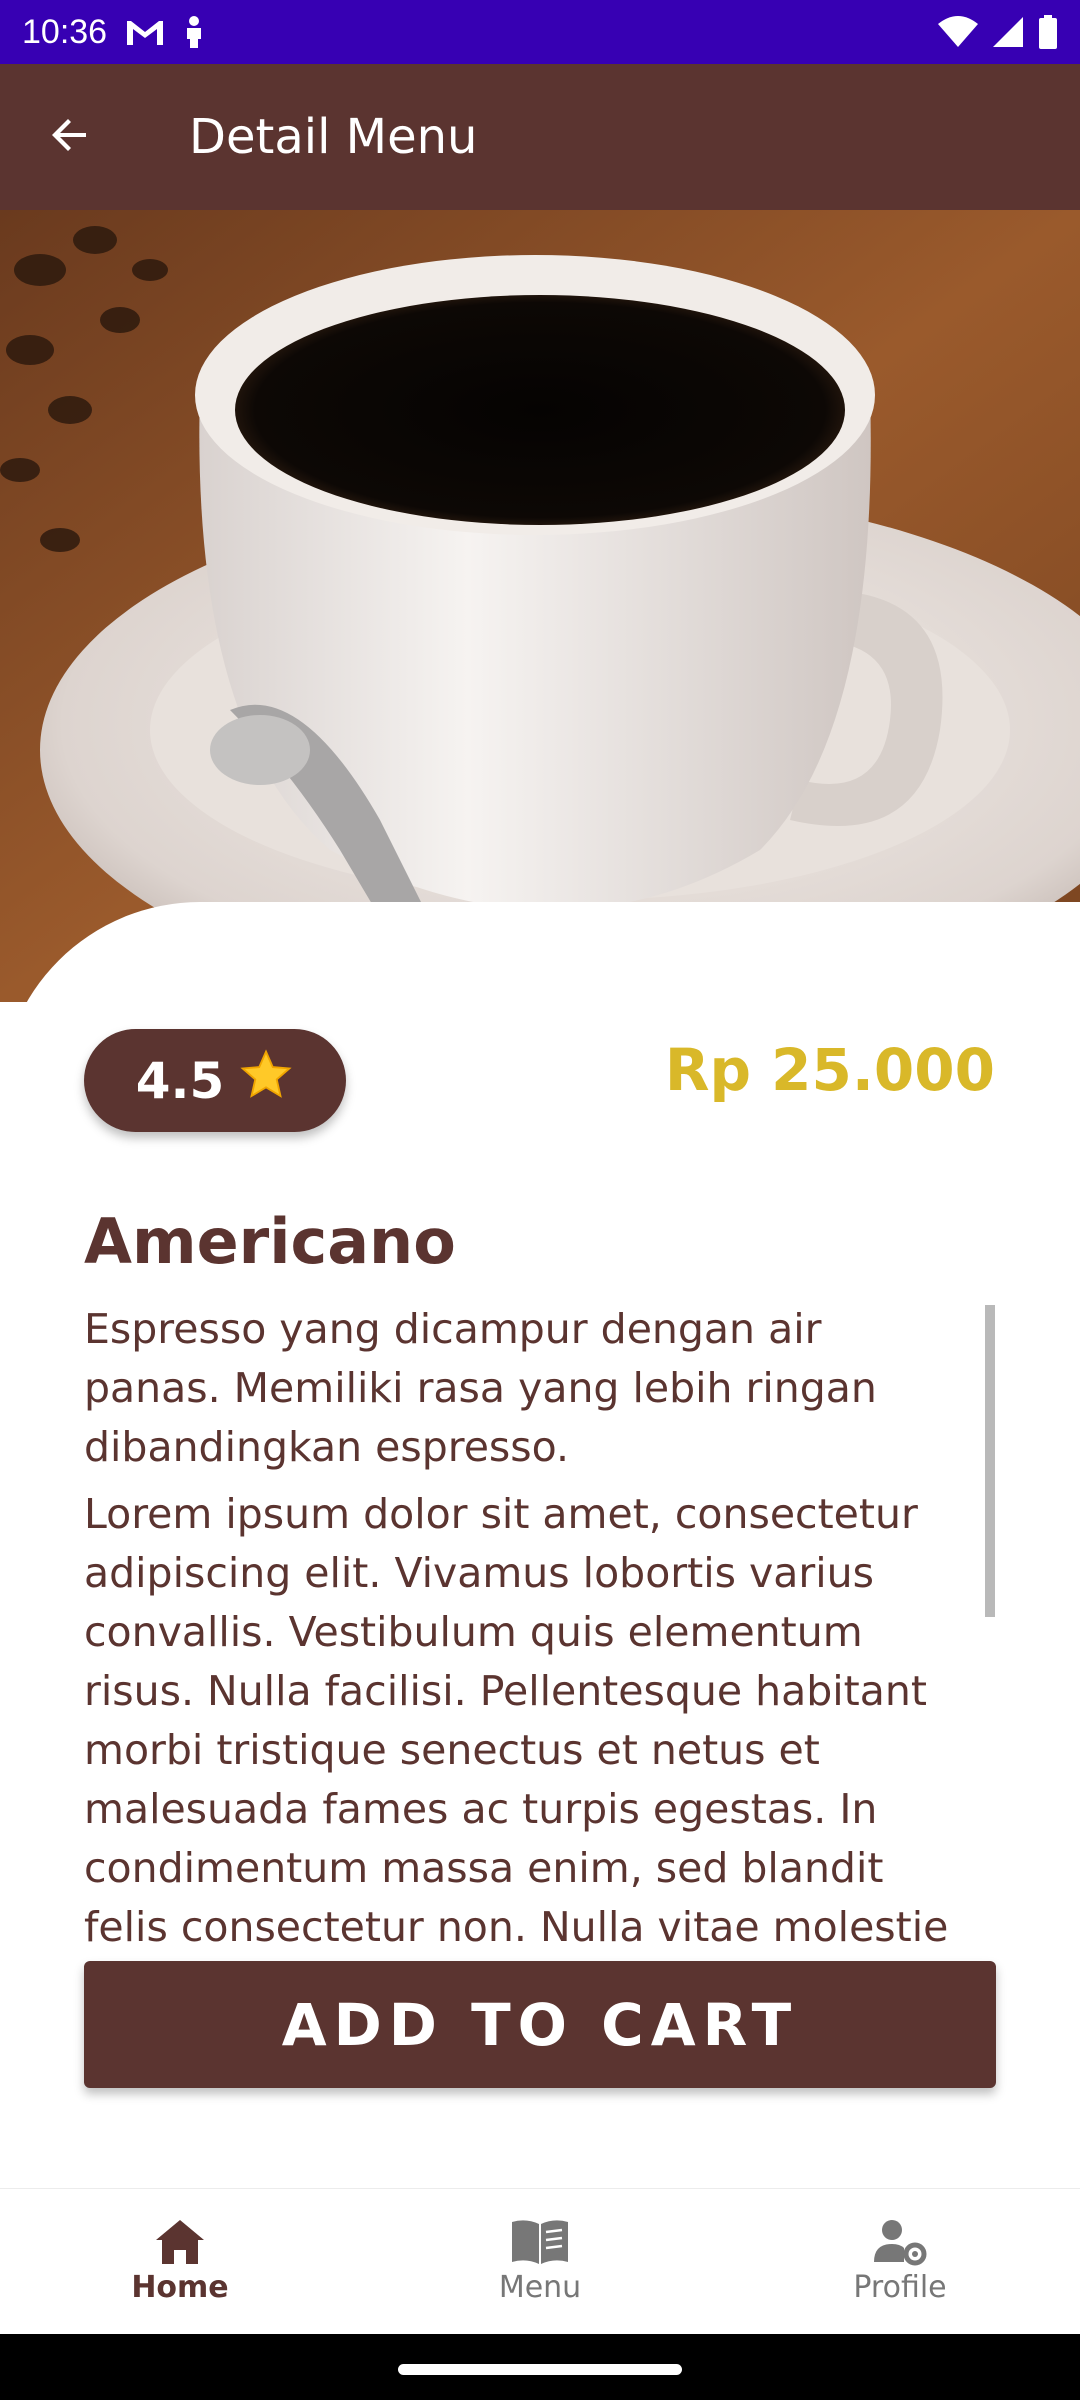  Describe the element at coordinates (270, 1241) in the screenshot. I see `product-name: Americano` at that location.